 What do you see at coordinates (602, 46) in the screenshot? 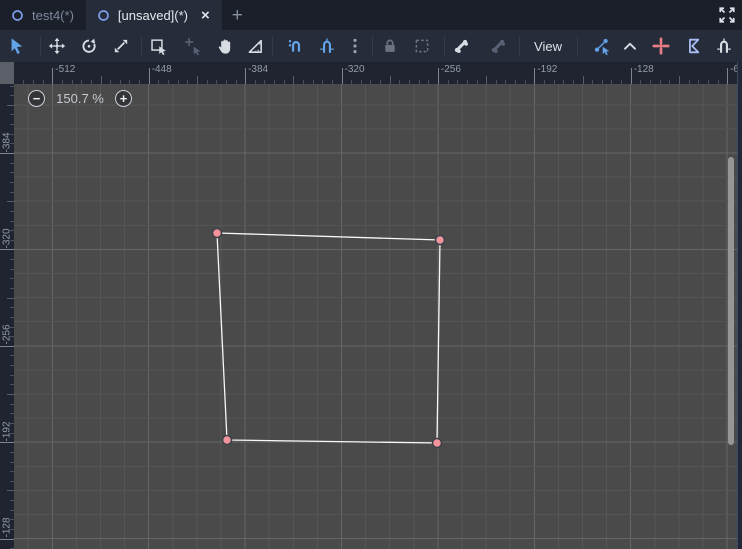
I see `edit-points-button` at bounding box center [602, 46].